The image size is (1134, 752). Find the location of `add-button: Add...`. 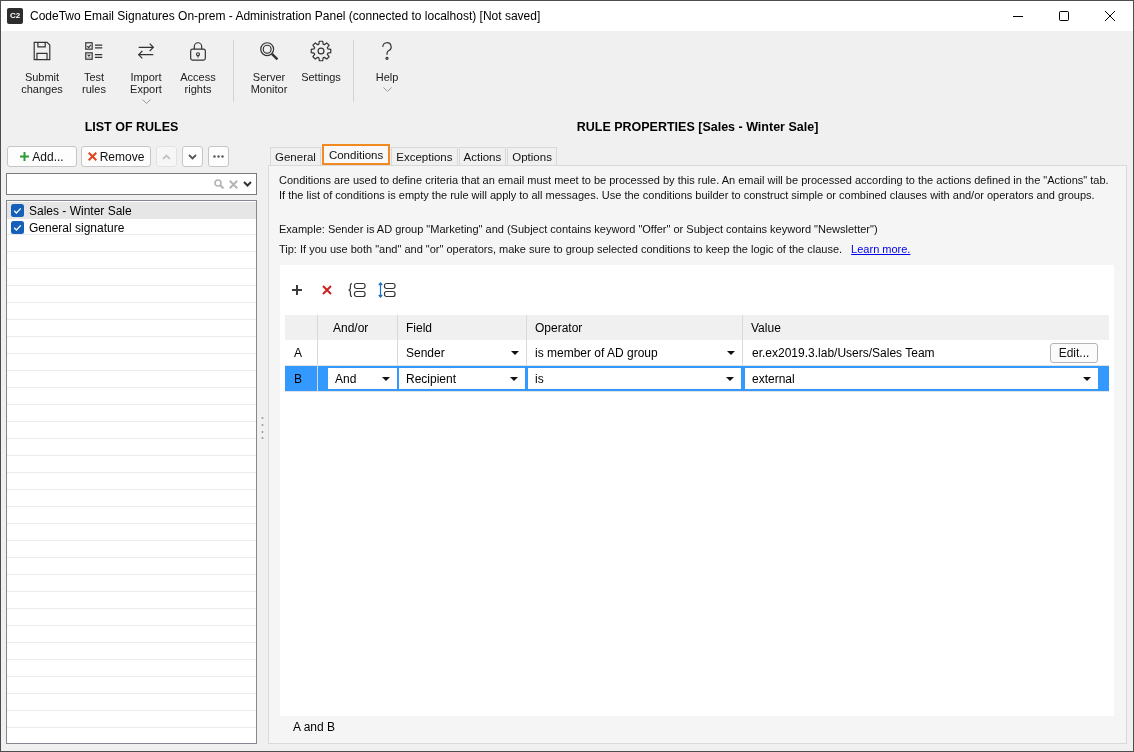

add-button: Add... is located at coordinates (42, 156).